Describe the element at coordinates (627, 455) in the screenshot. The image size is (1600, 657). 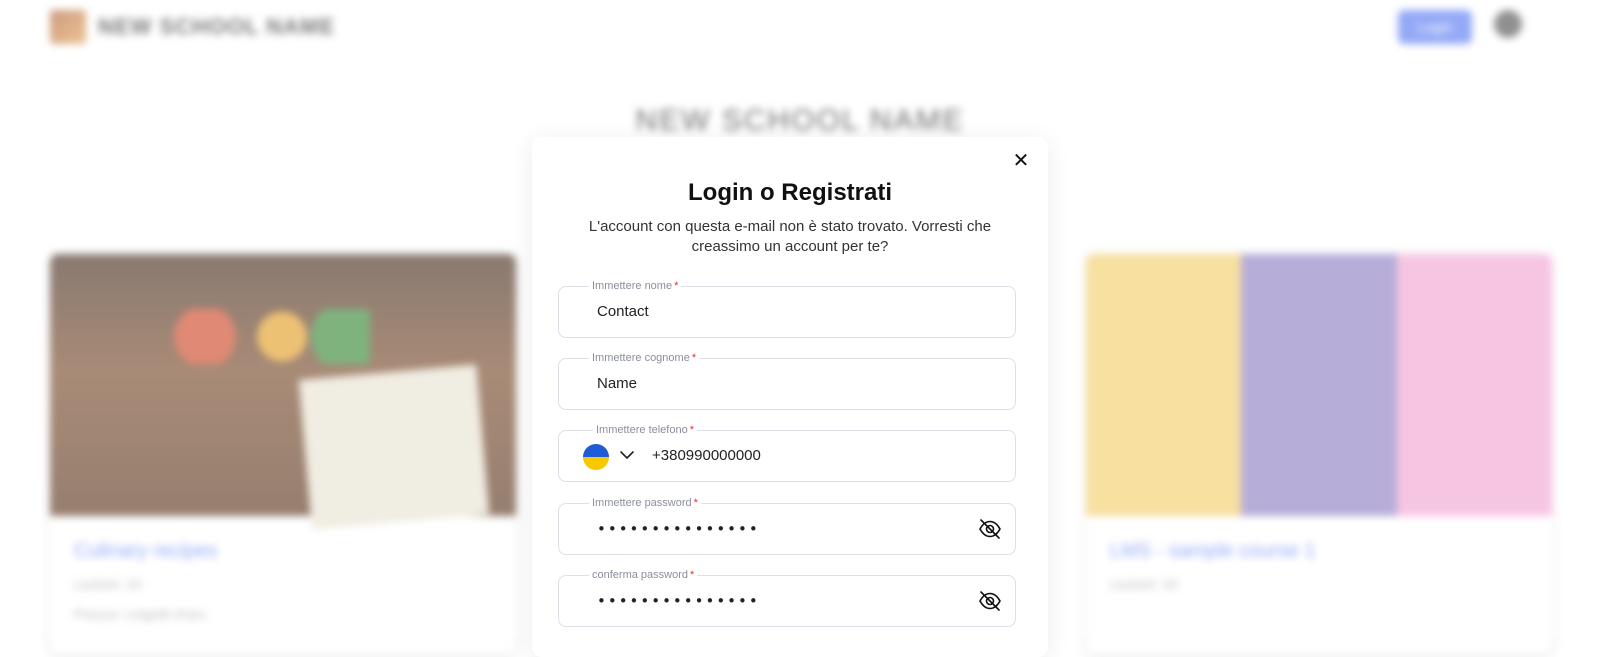
I see `chevron-down-icon` at that location.